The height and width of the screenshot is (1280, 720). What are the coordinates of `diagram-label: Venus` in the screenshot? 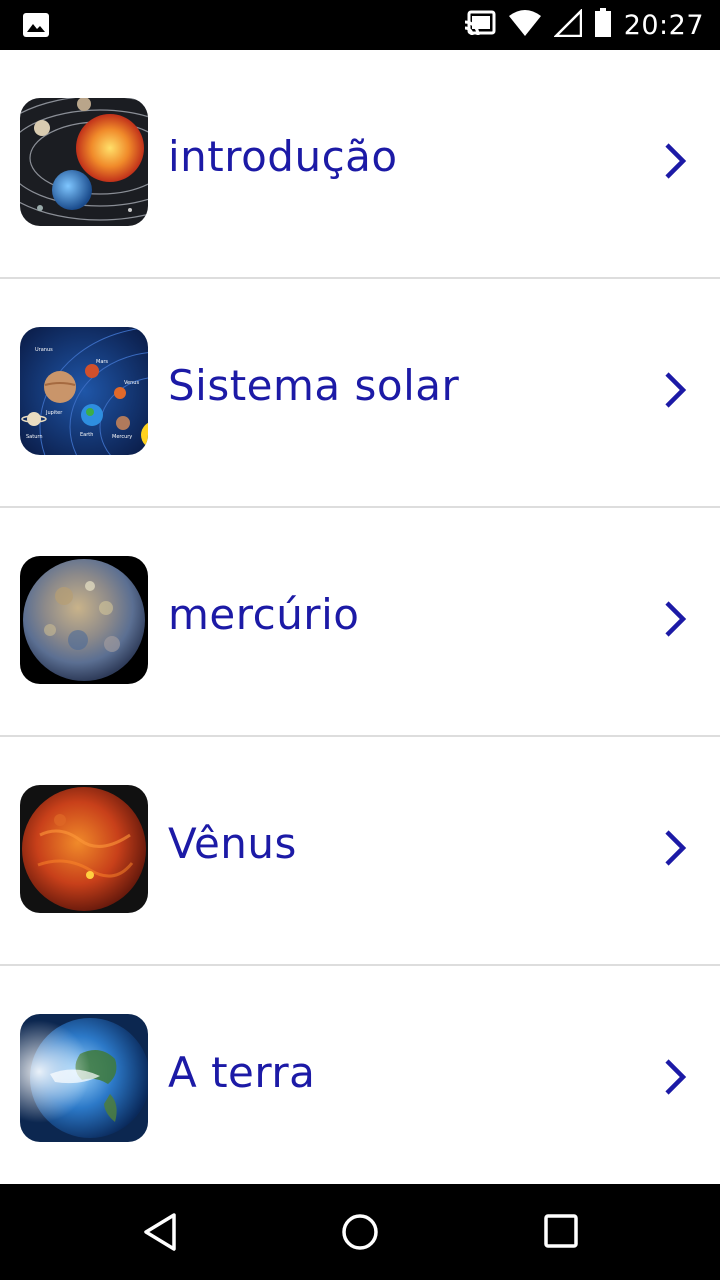 It's located at (131, 383).